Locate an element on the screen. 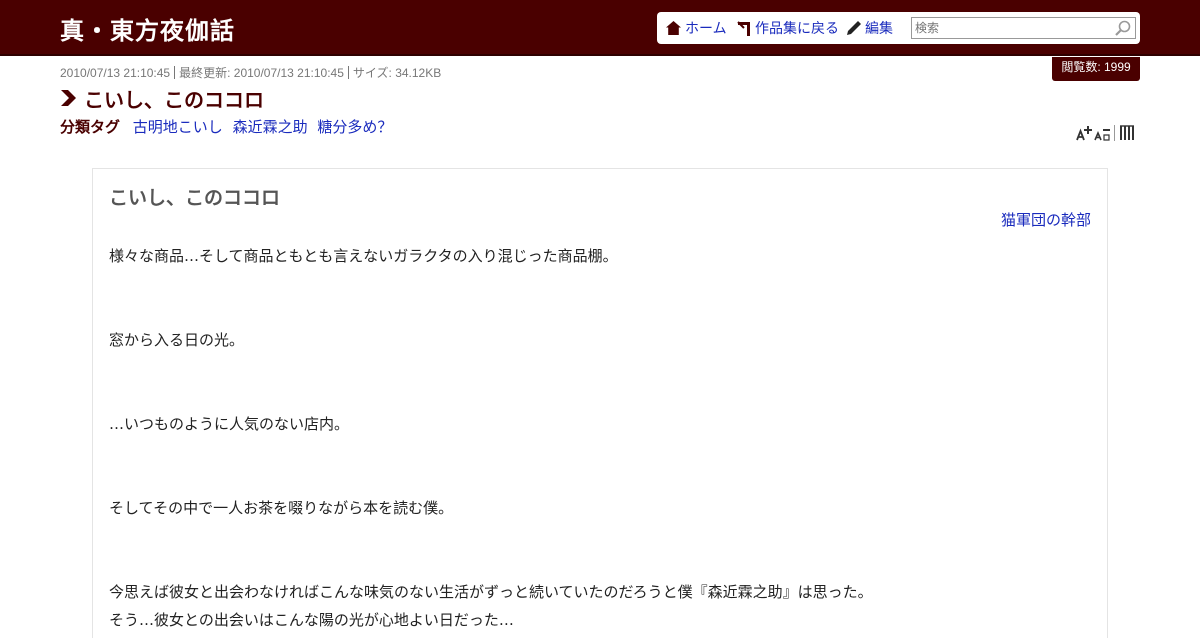 The height and width of the screenshot is (638, 1200). nav-bar: ホーム 作品集に戻る 編集 is located at coordinates (898, 28).